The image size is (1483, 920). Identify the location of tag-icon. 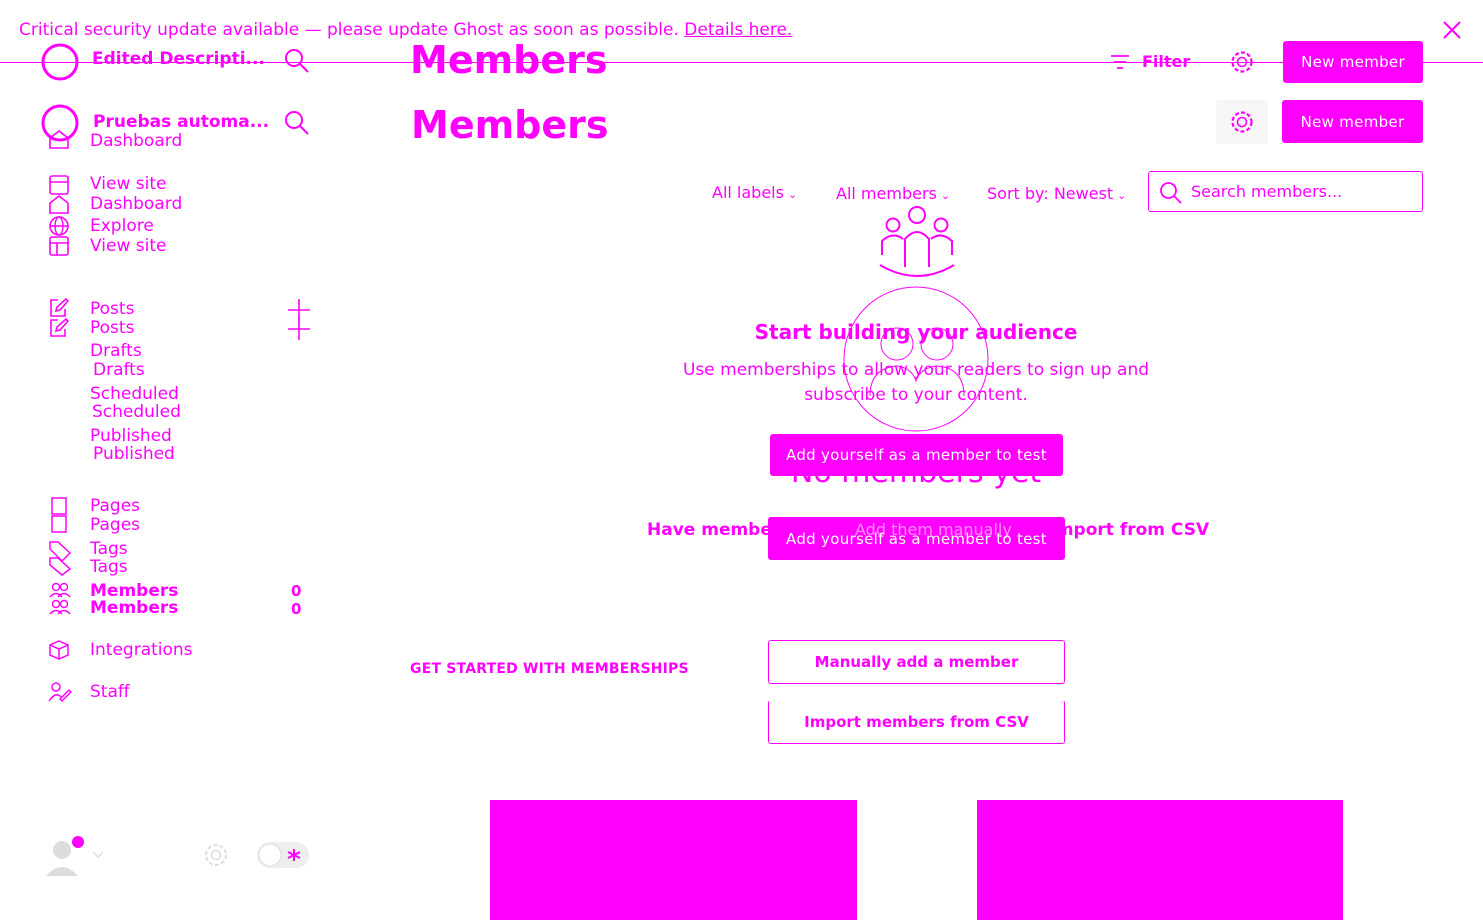
(60, 558).